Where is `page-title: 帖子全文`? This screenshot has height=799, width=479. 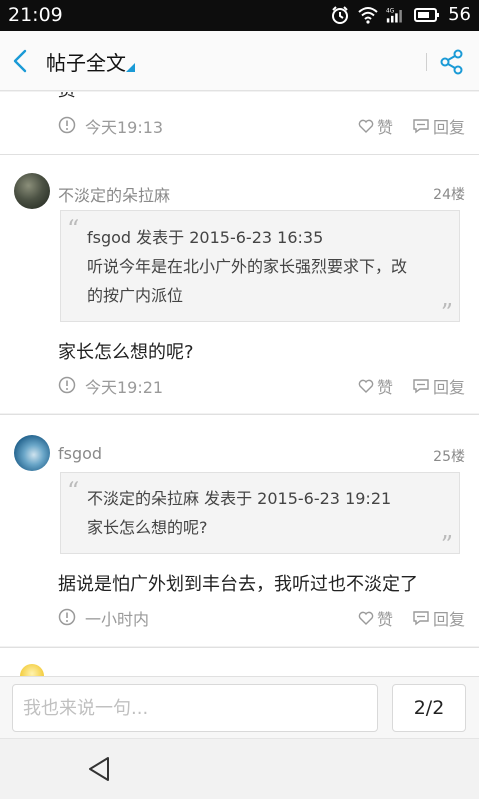 page-title: 帖子全文 is located at coordinates (86, 61).